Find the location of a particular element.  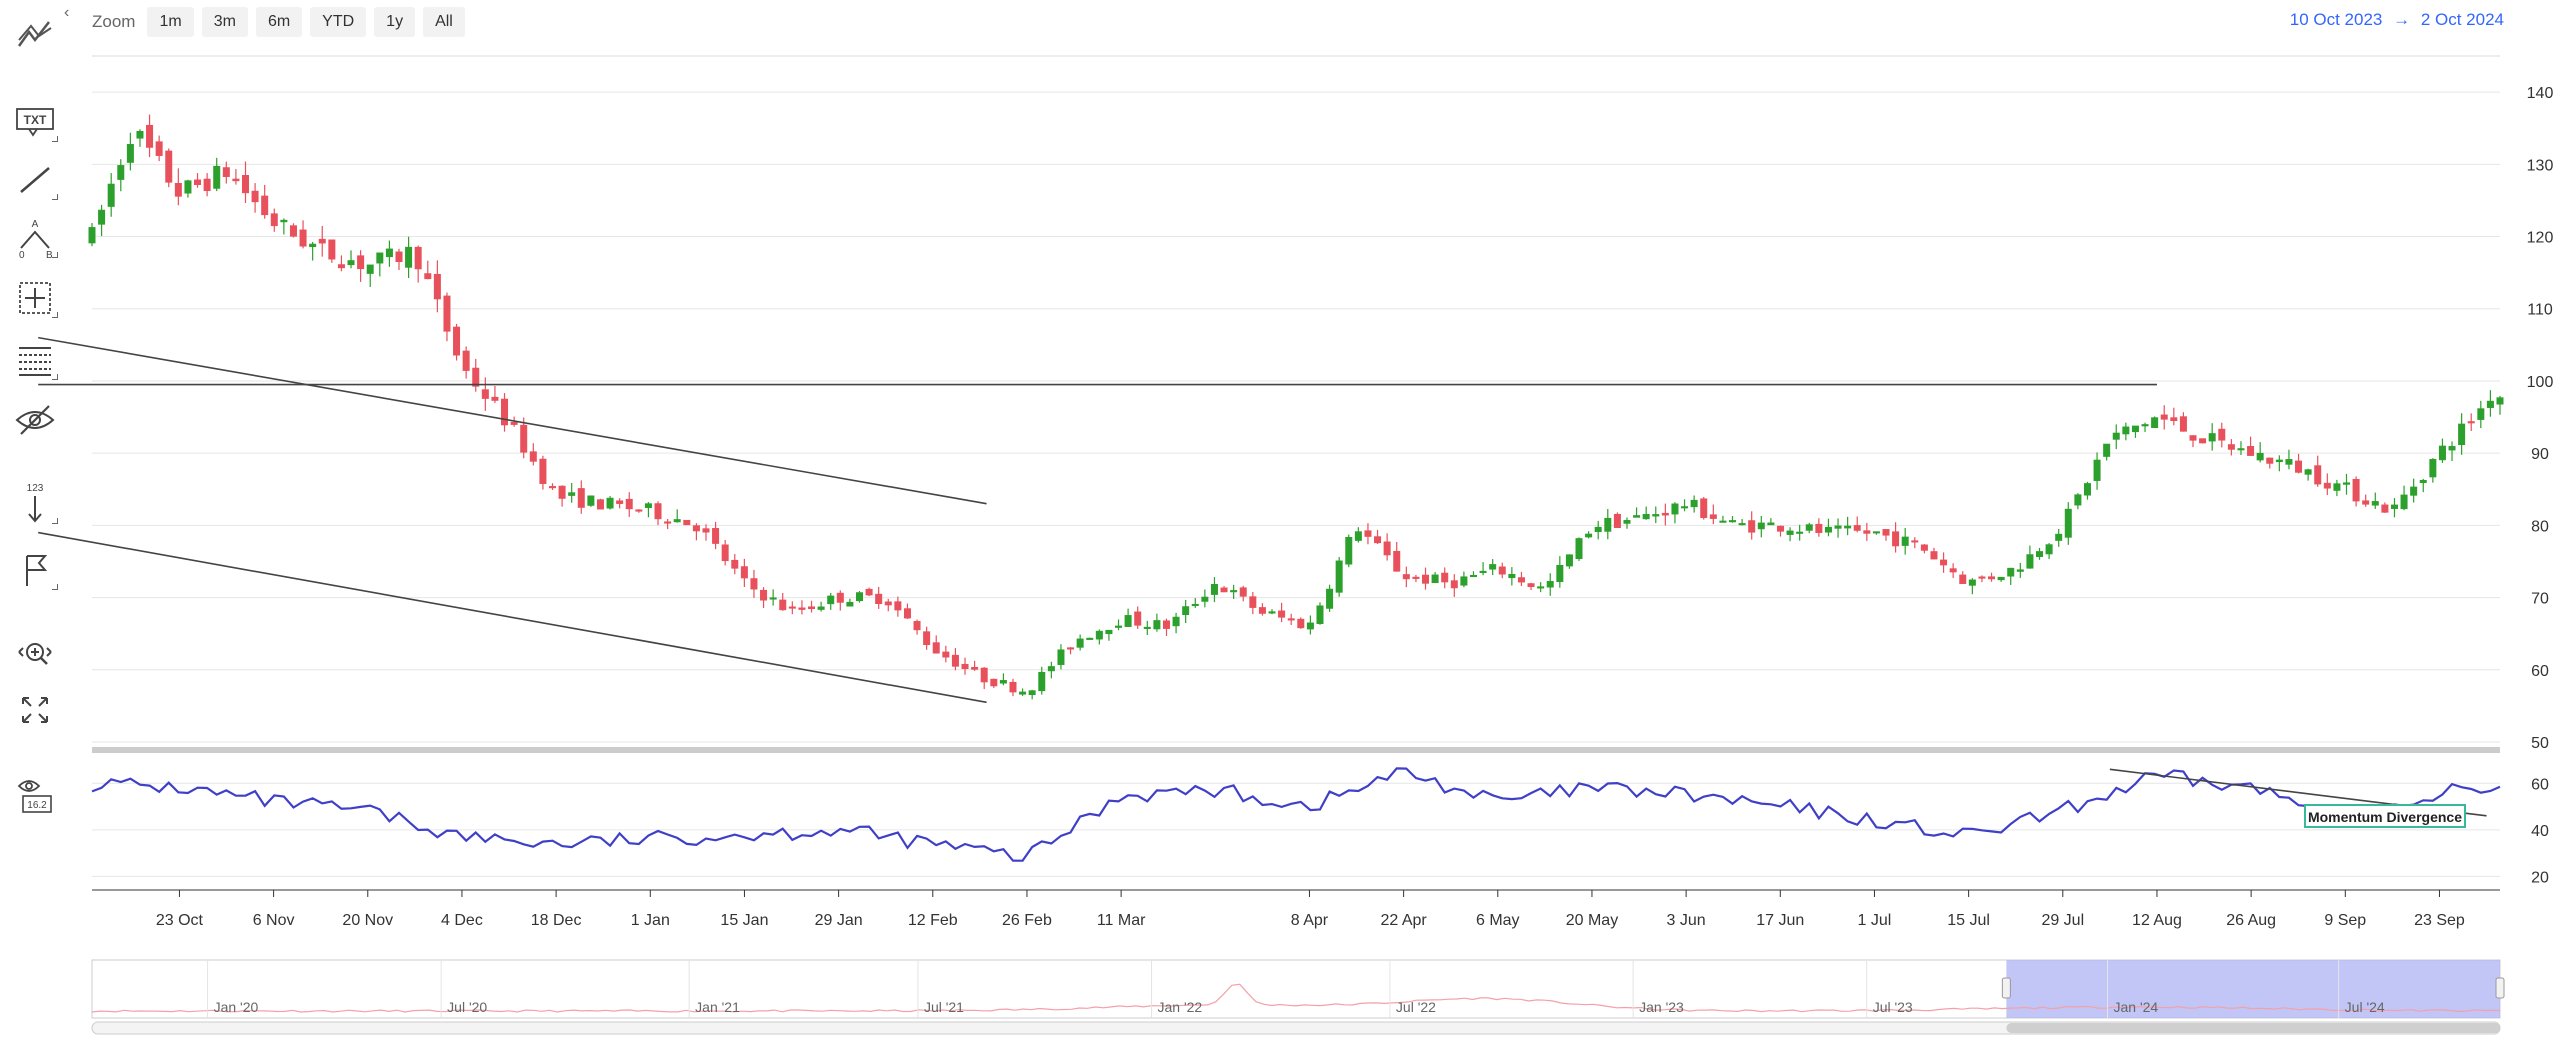

navigator-selection is located at coordinates (2253, 989).